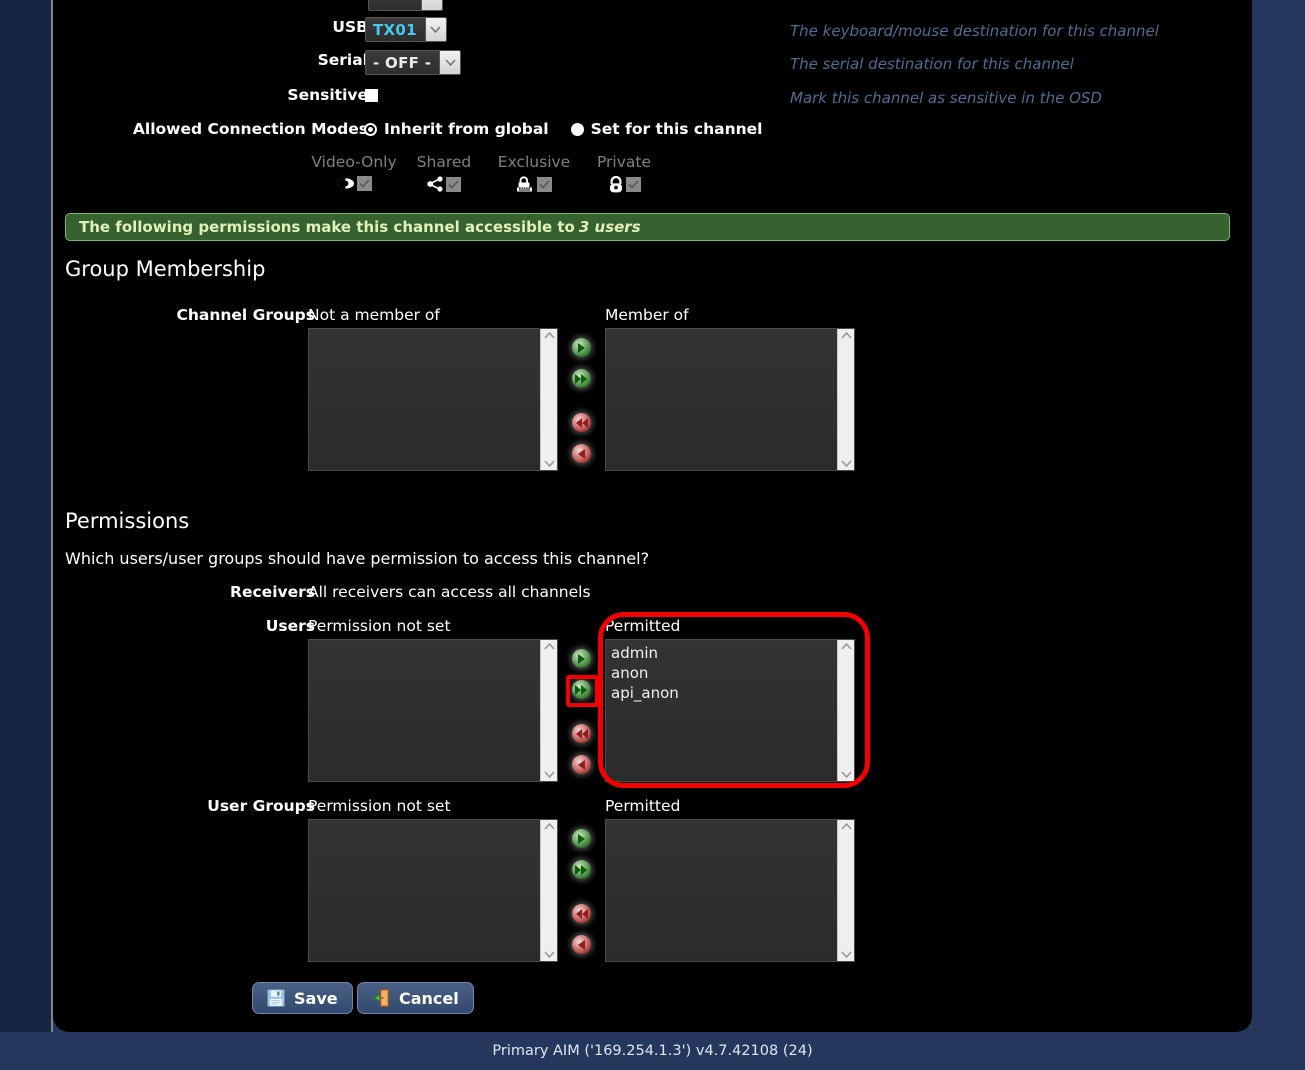  Describe the element at coordinates (581, 891) in the screenshot. I see `user-groups-transfer-buttons` at that location.